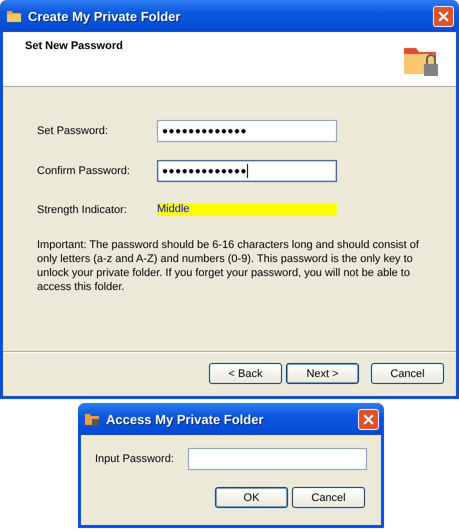 This screenshot has width=459, height=532. I want to click on instructions-text: Important: The password should be 6-16 characters long and should consist of only letters (a-z and A-Z) and numbers (0-9). This password is the only key to unlock your private folder. If you forget your password, you will not be able to access this folder., so click(228, 266).